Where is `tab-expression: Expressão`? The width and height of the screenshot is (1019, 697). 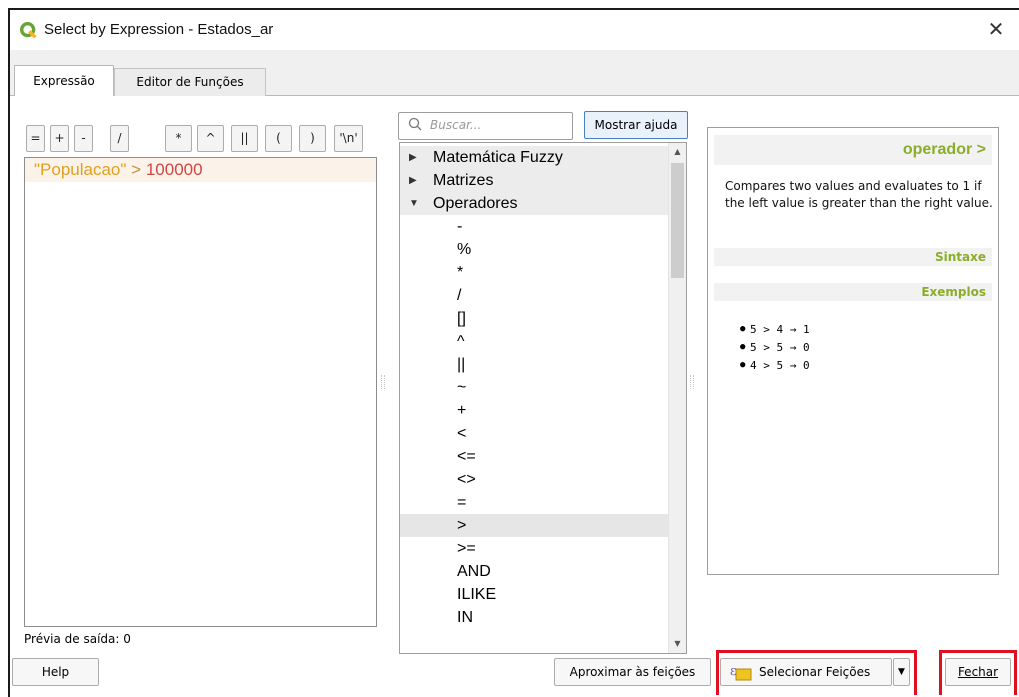
tab-expression: Expressão is located at coordinates (64, 81).